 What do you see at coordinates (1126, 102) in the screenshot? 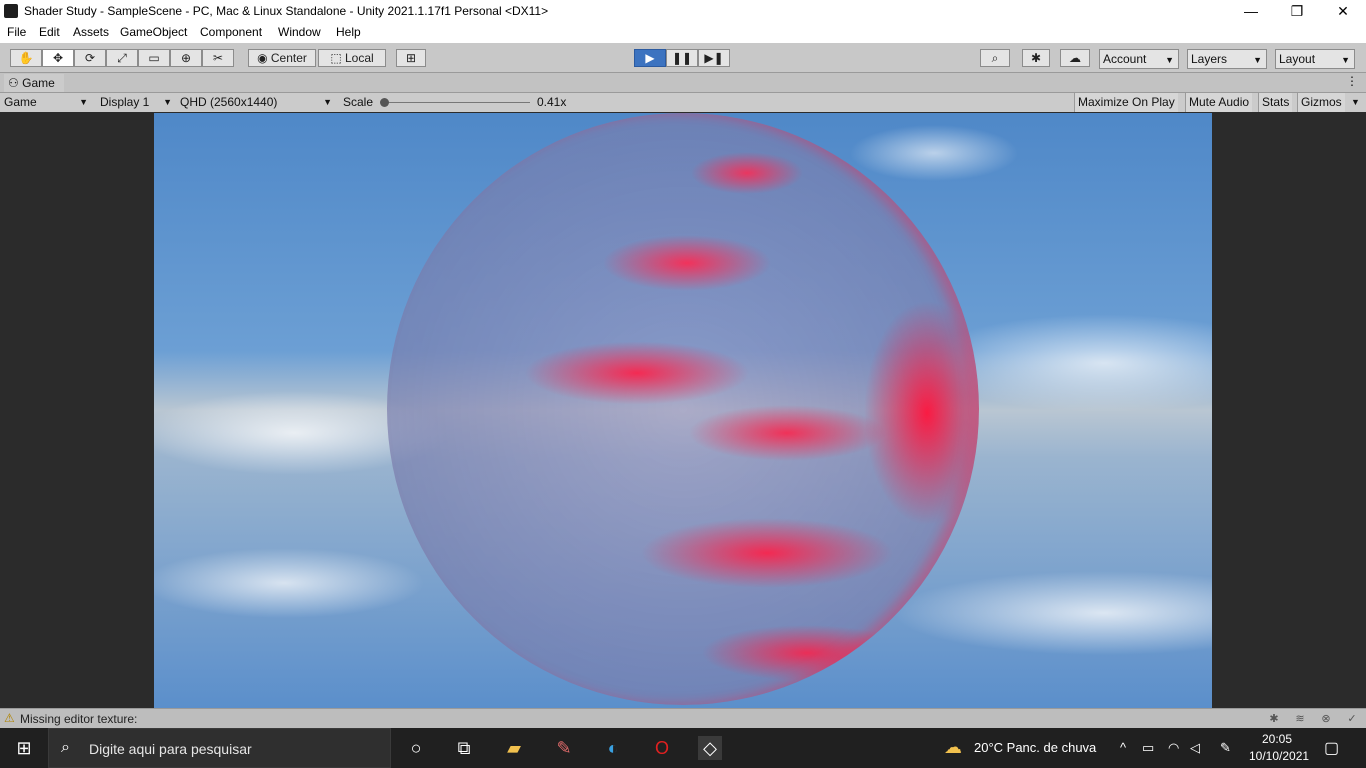
I see `maximize-on-play-toggle: Maximize On Play` at bounding box center [1126, 102].